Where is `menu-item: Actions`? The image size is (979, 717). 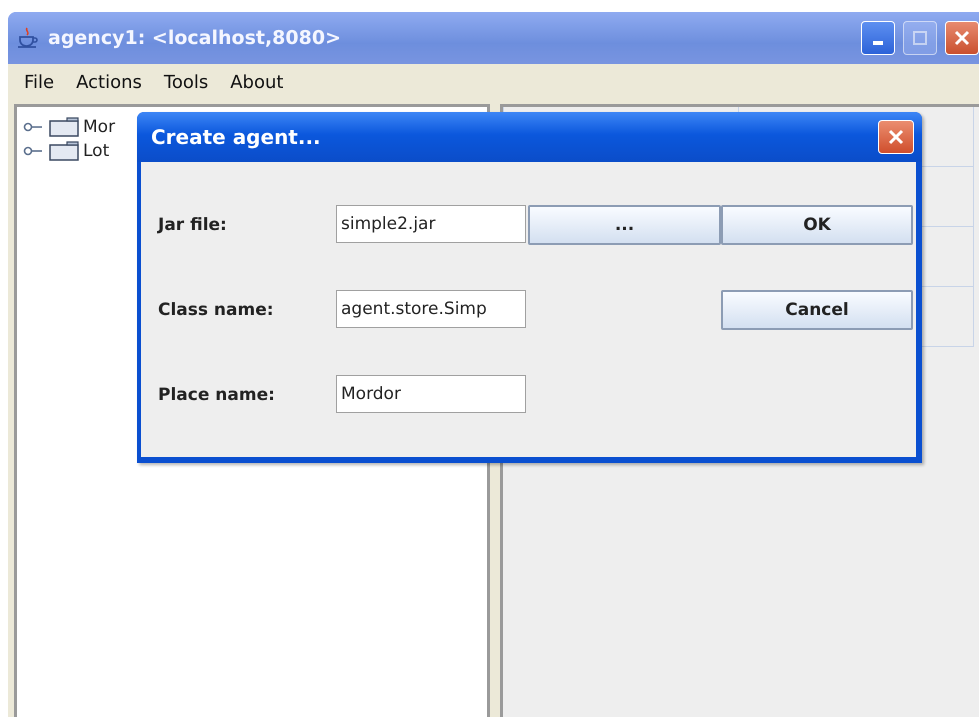 menu-item: Actions is located at coordinates (109, 82).